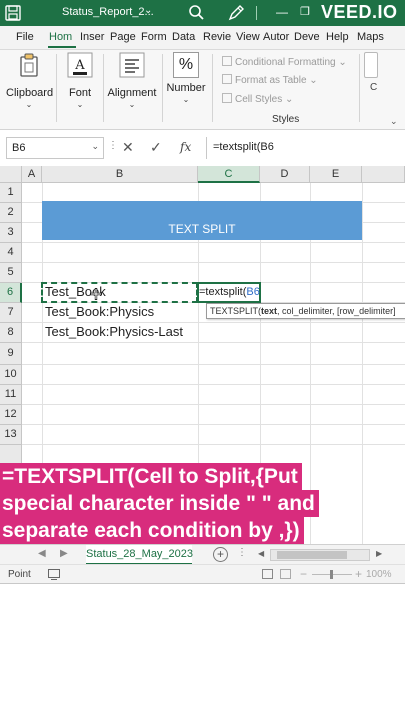 This screenshot has width=405, height=720. Describe the element at coordinates (227, 61) in the screenshot. I see `conditional-formatting-icon` at that location.